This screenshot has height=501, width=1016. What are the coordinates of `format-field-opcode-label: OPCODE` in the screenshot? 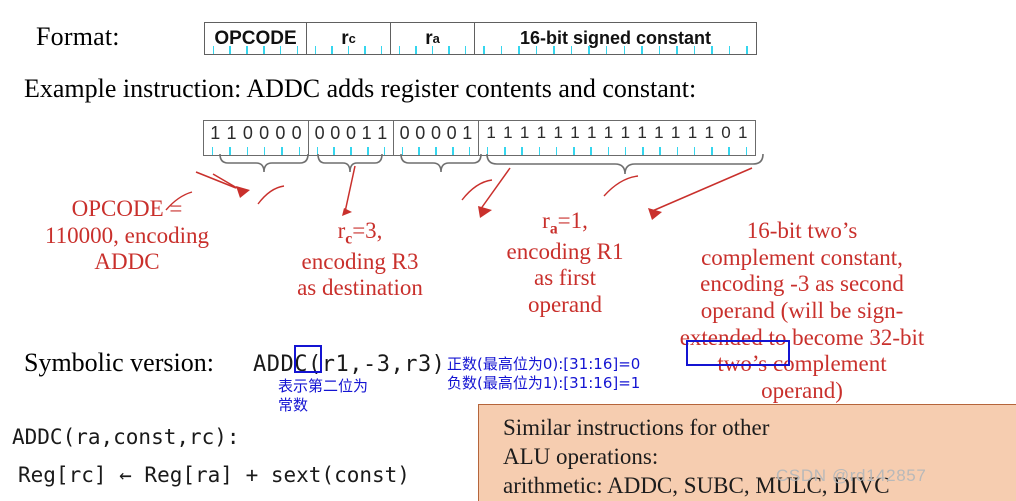 It's located at (255, 38).